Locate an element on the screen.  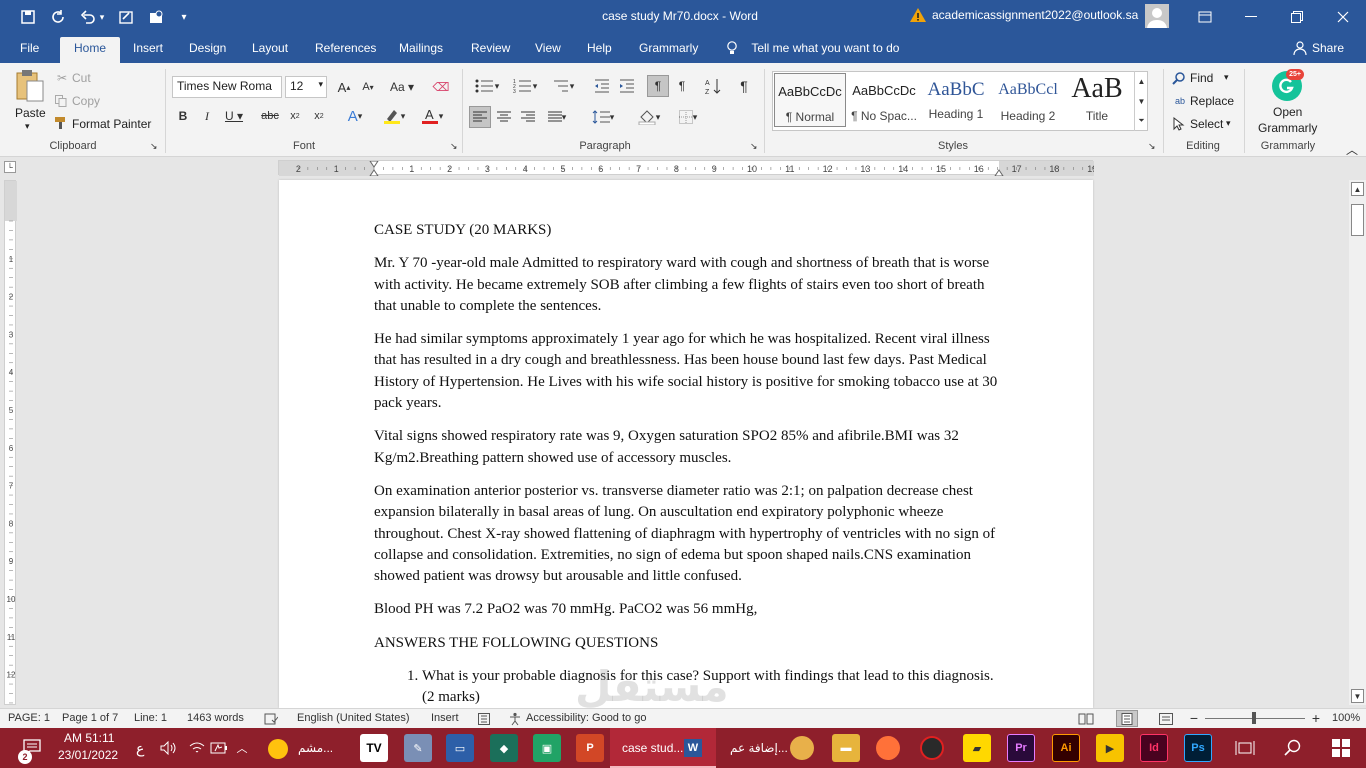
font-launcher-icon: ↘ is located at coordinates (454, 146).